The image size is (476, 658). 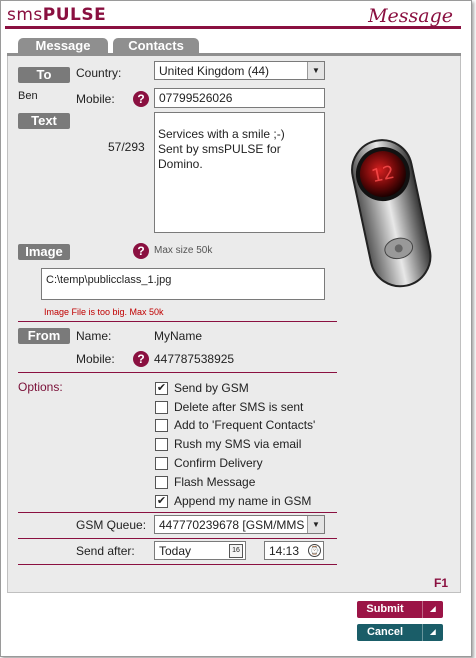 What do you see at coordinates (410, 16) in the screenshot?
I see `page-title: Message` at bounding box center [410, 16].